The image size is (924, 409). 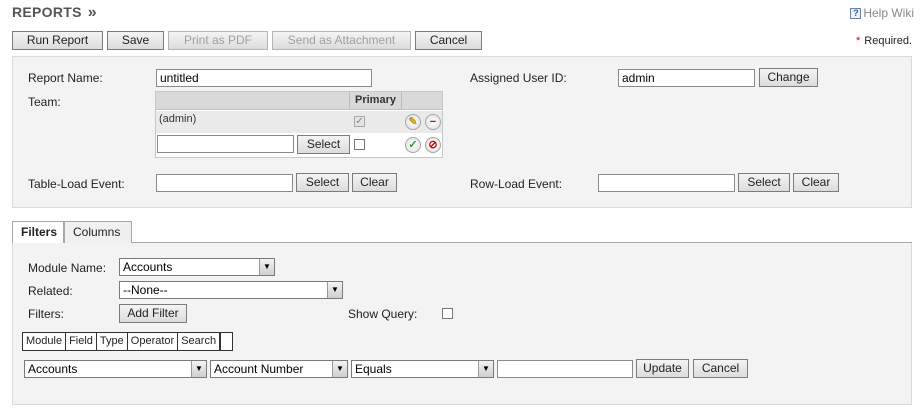 I want to click on table-load-clear-button: Clear, so click(x=374, y=182).